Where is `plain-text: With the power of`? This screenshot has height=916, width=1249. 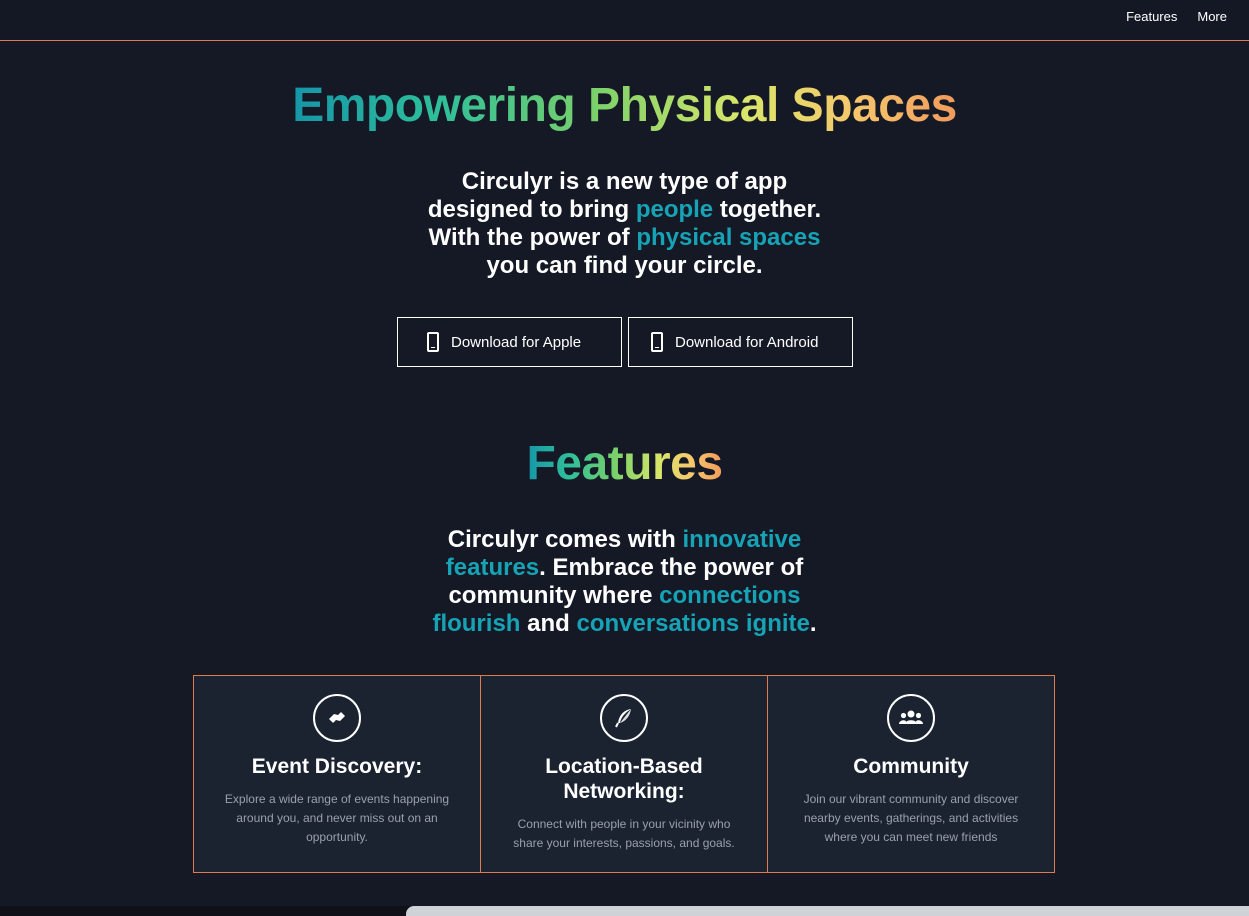
plain-text: With the power of is located at coordinates (532, 237).